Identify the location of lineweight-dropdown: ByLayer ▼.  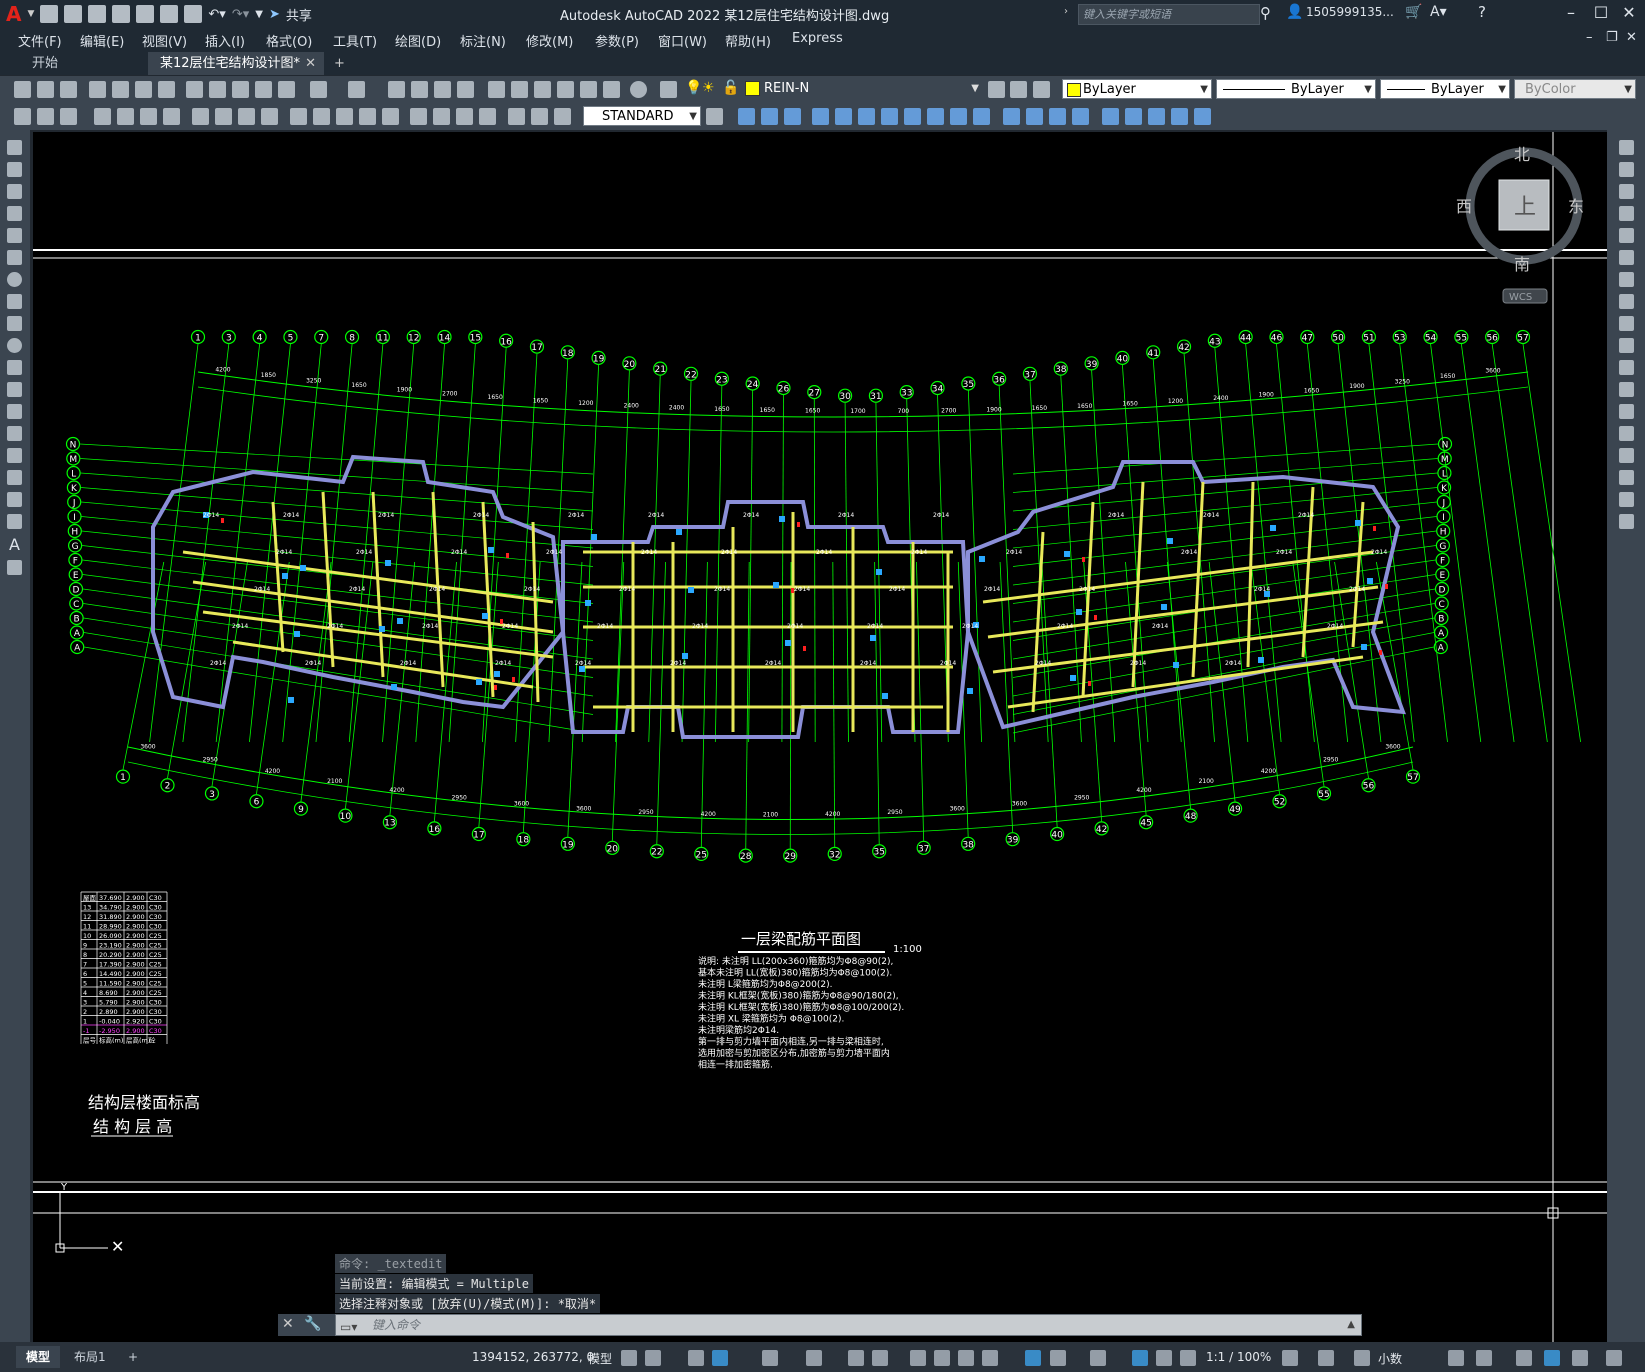
(1445, 89).